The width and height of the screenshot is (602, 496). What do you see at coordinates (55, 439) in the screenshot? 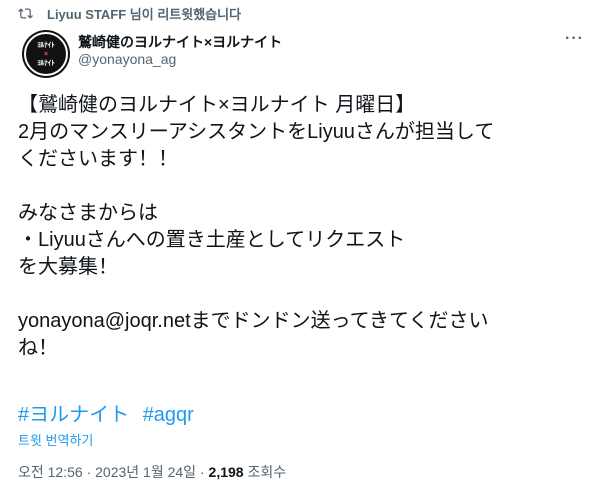
I see `translate-tweet-link: 트윗 번역하기` at bounding box center [55, 439].